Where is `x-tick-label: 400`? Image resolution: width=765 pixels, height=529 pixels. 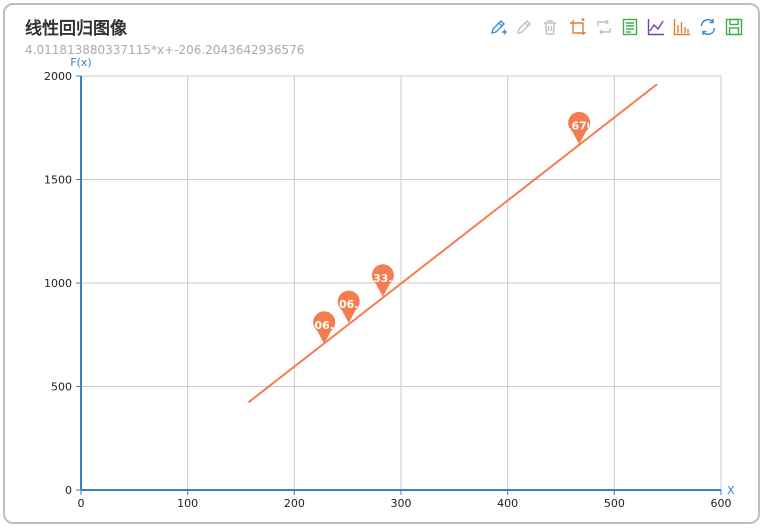 x-tick-label: 400 is located at coordinates (507, 503).